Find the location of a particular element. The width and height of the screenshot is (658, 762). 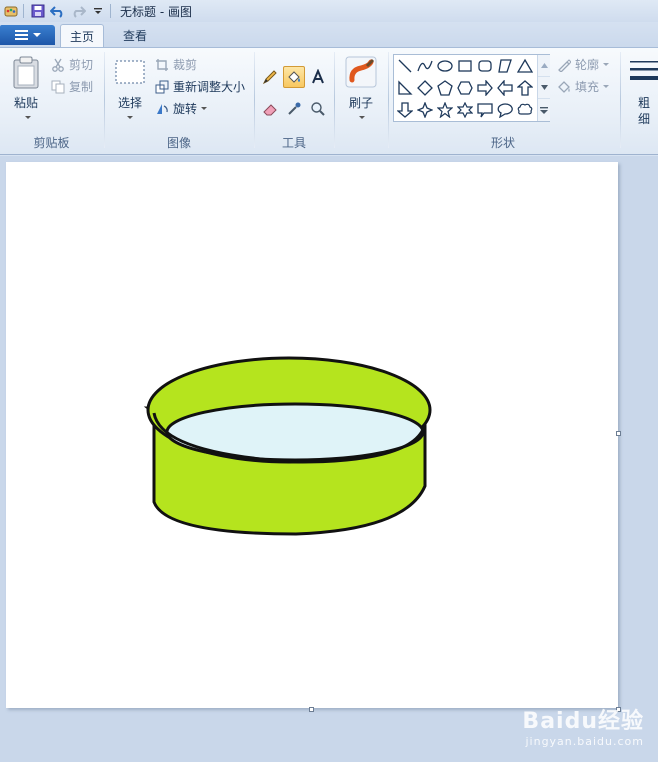

tab-view: 查看 is located at coordinates (135, 35).